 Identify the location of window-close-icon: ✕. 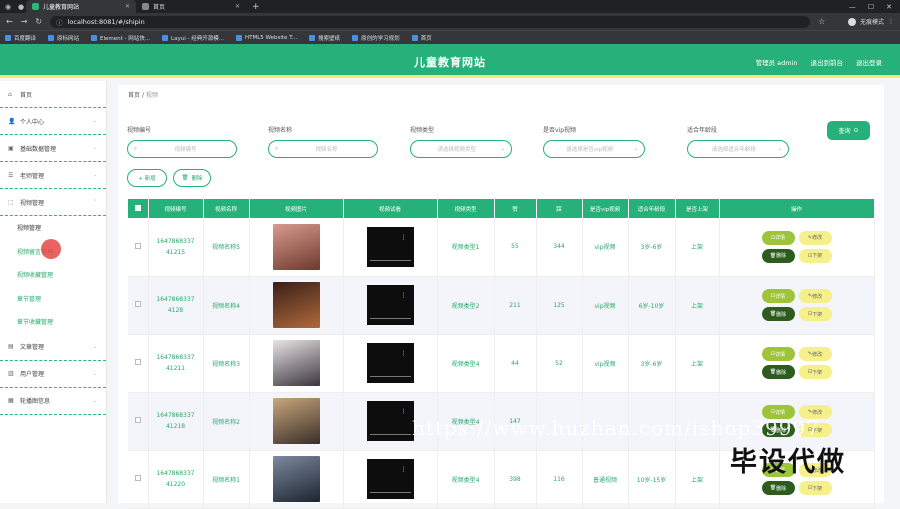
(889, 7).